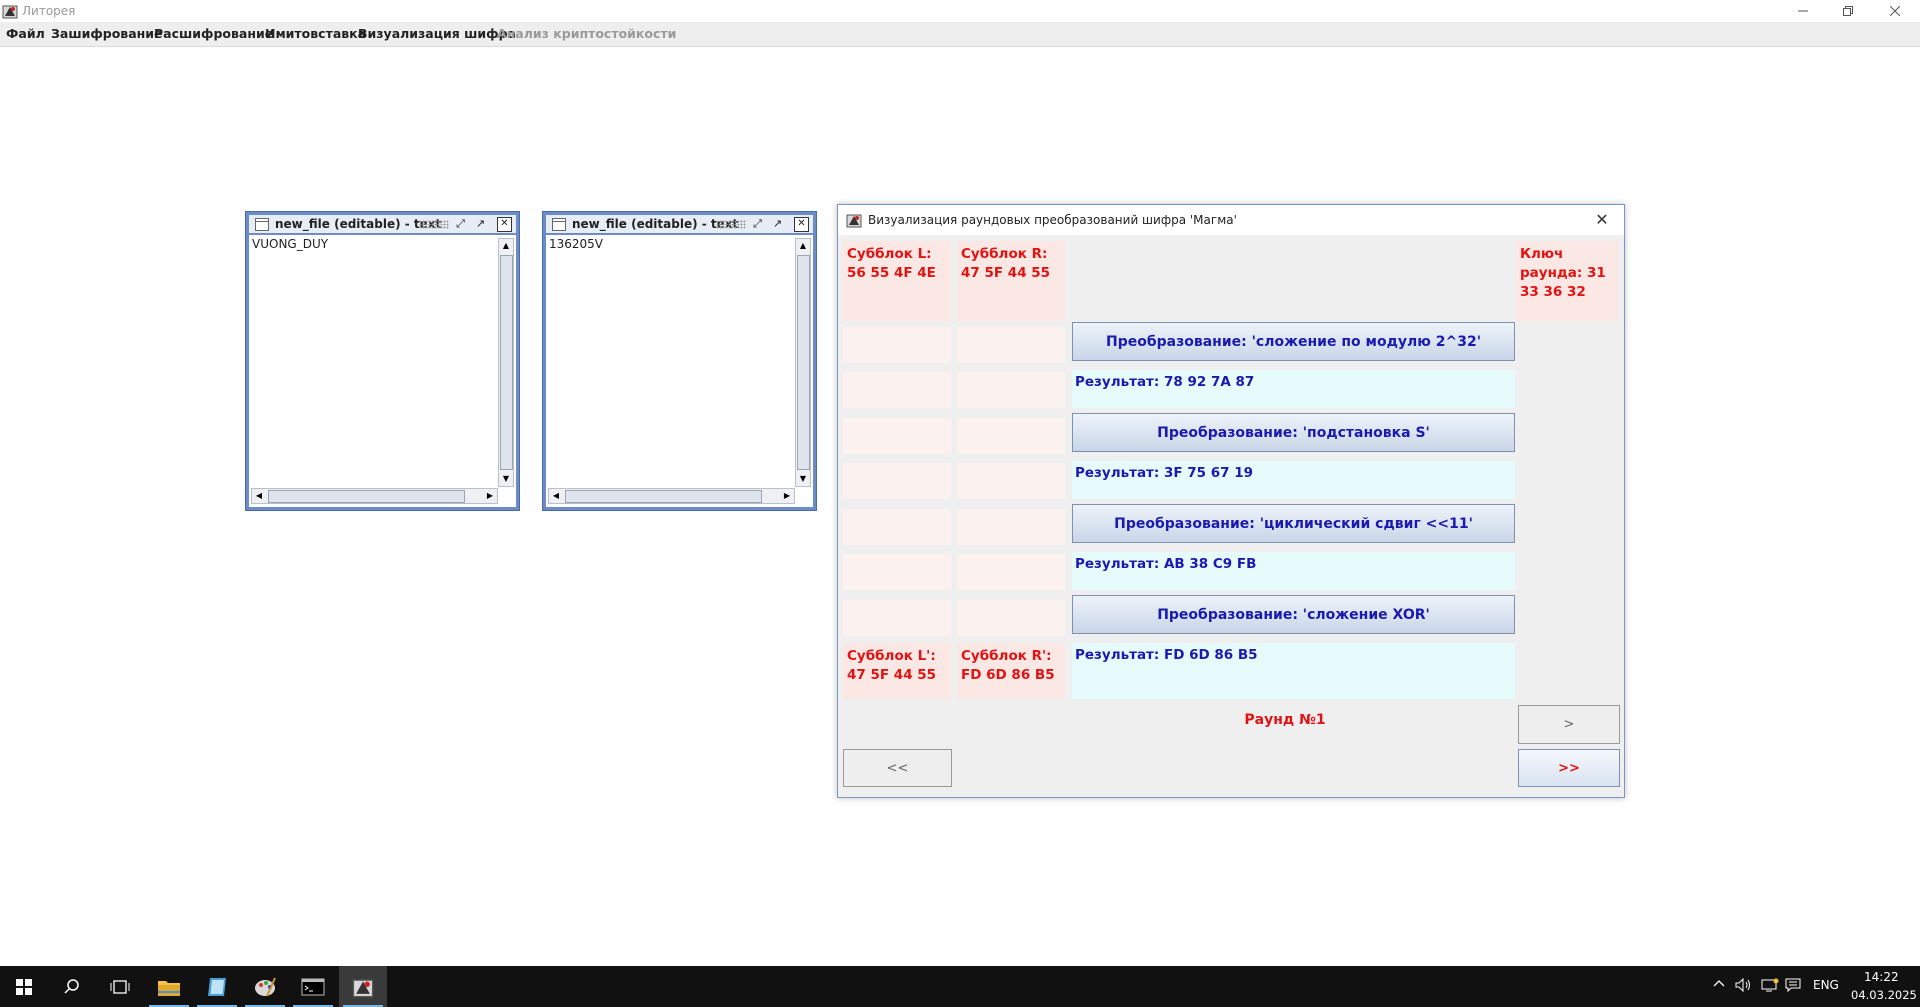 This screenshot has height=1007, width=1920. I want to click on text-area: 136205V ▲ ▼ ◀ ▶, so click(679, 371).